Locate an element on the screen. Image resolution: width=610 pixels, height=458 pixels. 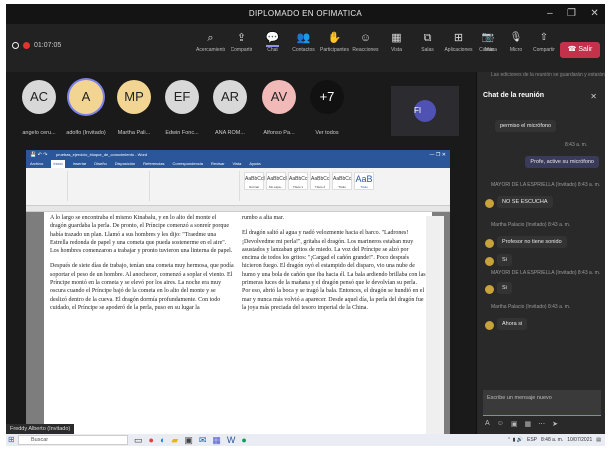
people-icon: 👥 is located at coordinates (303, 38).